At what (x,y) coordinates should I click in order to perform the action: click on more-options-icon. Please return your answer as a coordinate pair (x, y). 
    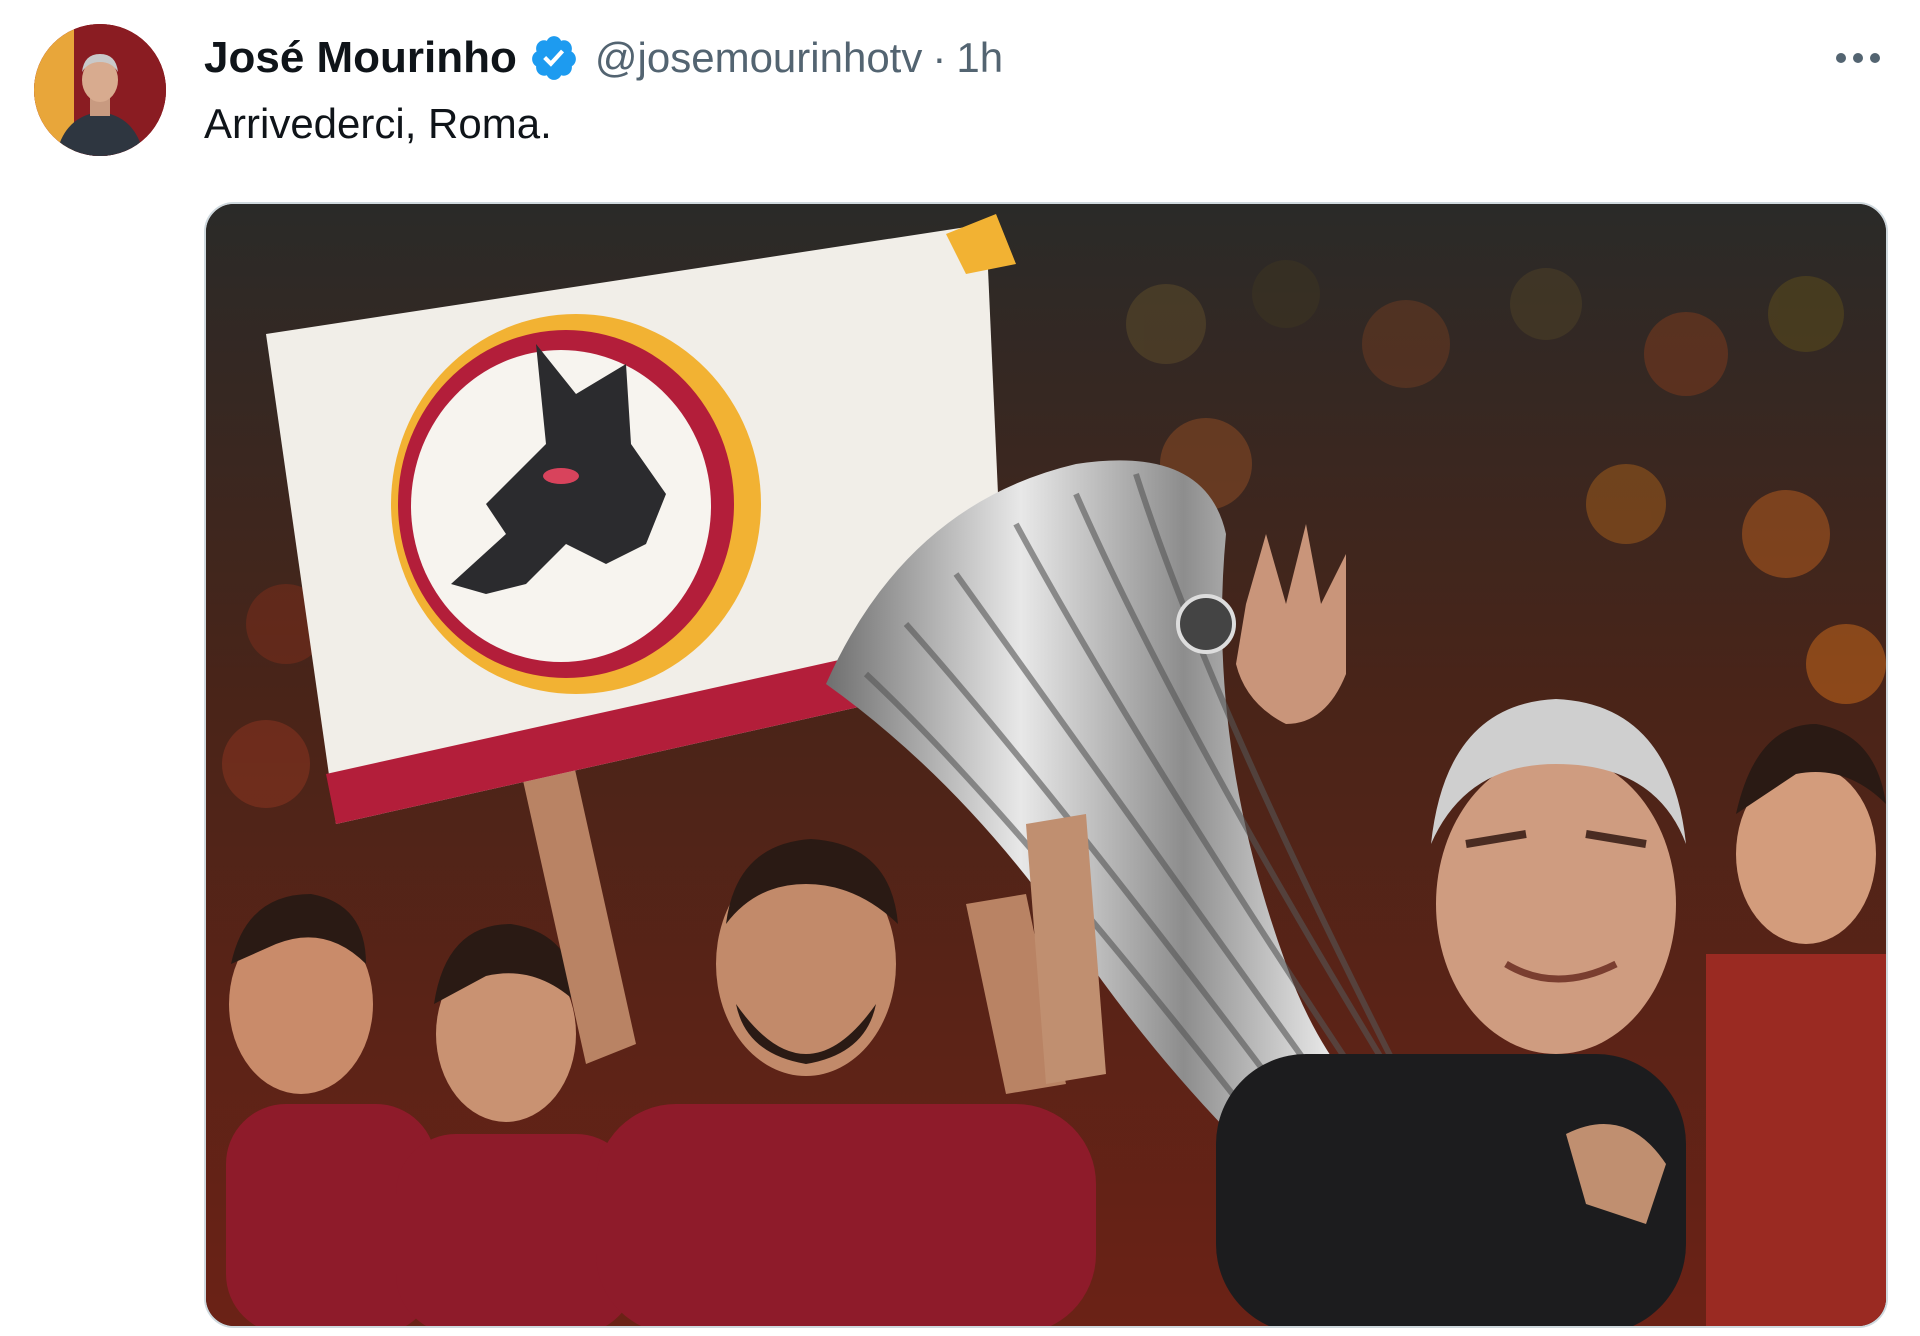
    Looking at the image, I should click on (1858, 58).